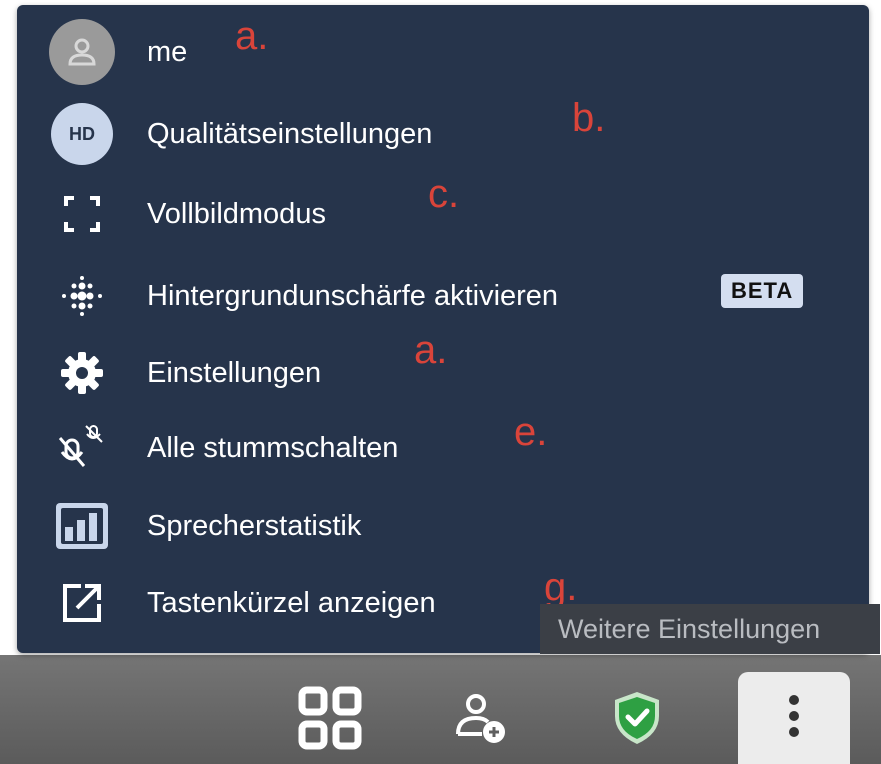 Image resolution: width=881 pixels, height=764 pixels. I want to click on menu-item-background-blur: Hintergrundunschärfe aktivieren BETA, so click(427, 296).